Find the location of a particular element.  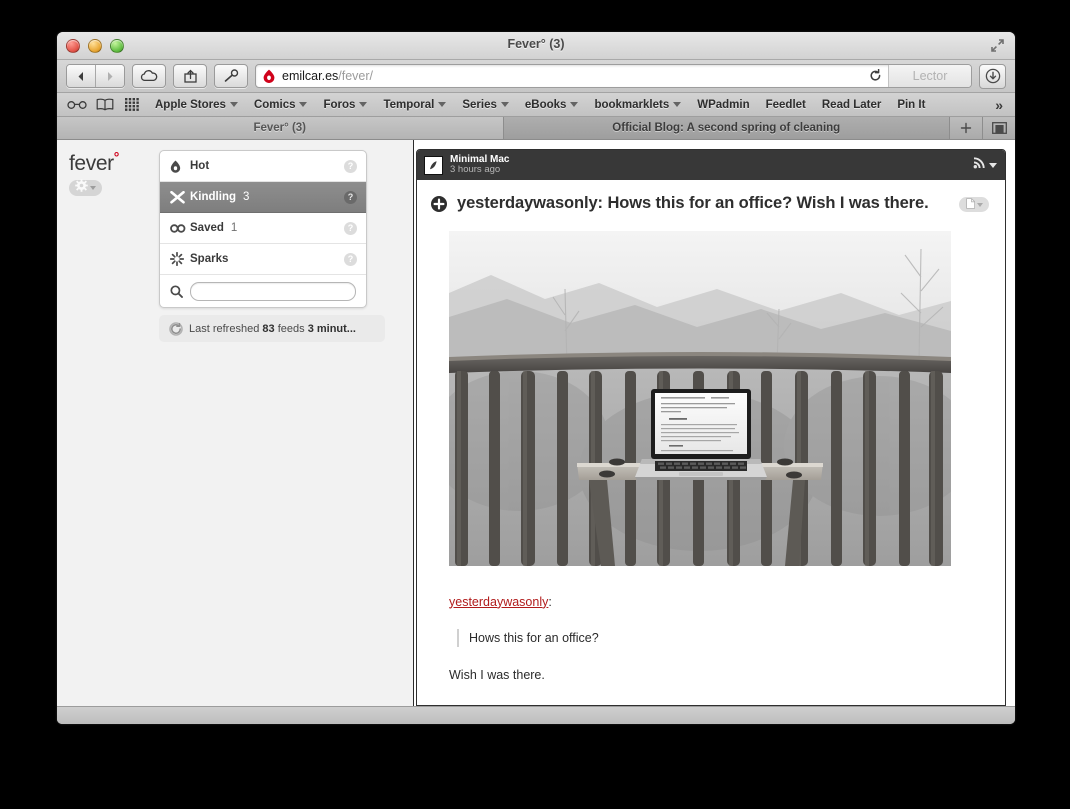

onepassword-button is located at coordinates (231, 76).